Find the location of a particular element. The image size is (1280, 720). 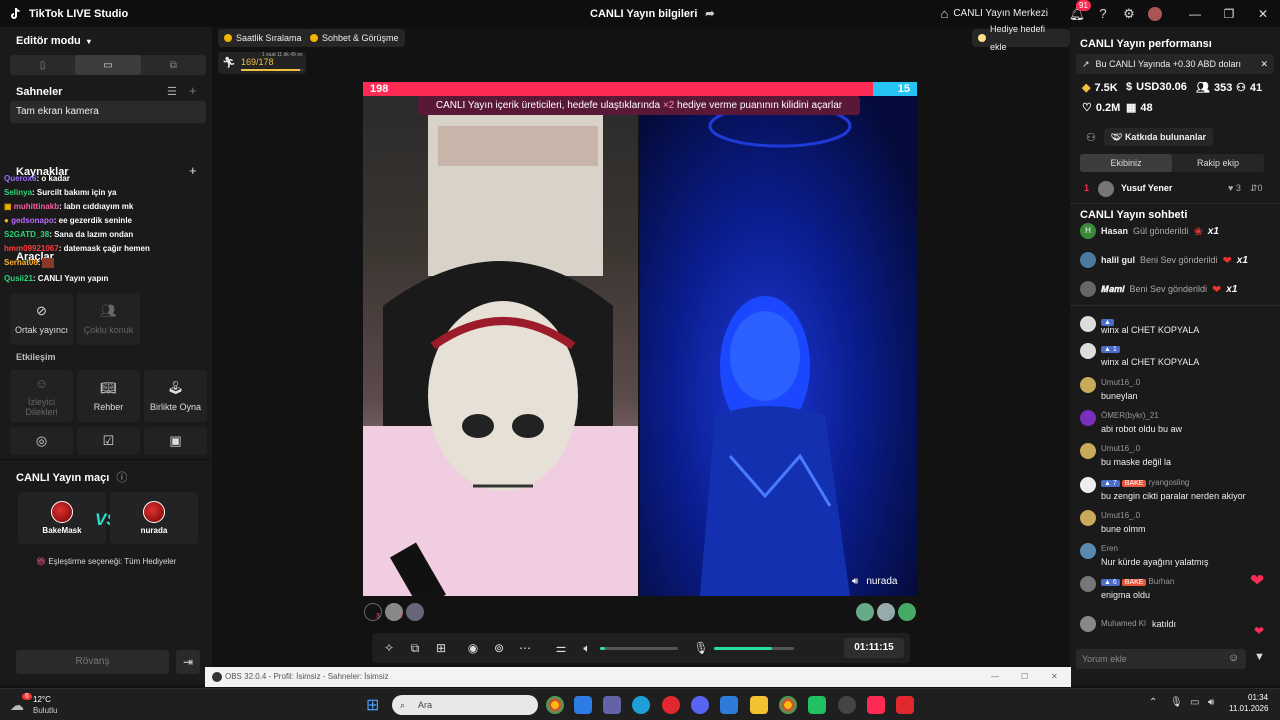

scene-item: Tam ekran kamera is located at coordinates (108, 112).